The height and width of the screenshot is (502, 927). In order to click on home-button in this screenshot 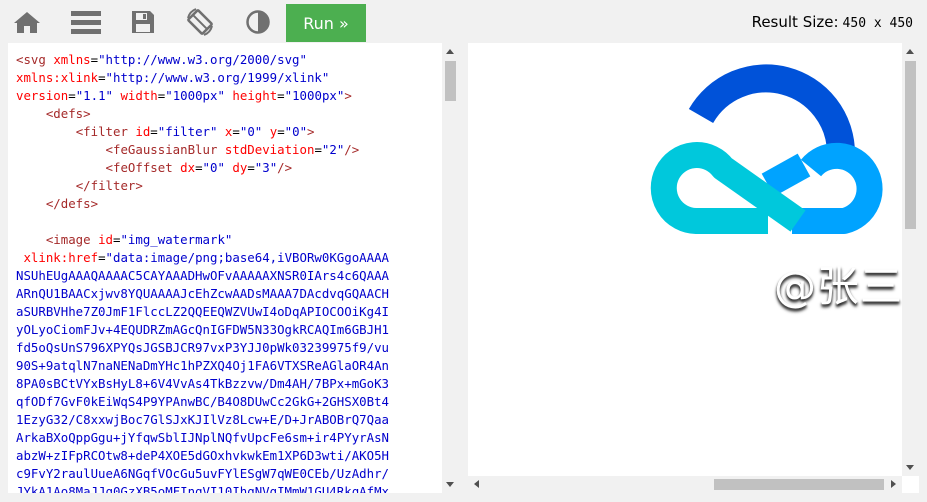, I will do `click(27, 22)`.